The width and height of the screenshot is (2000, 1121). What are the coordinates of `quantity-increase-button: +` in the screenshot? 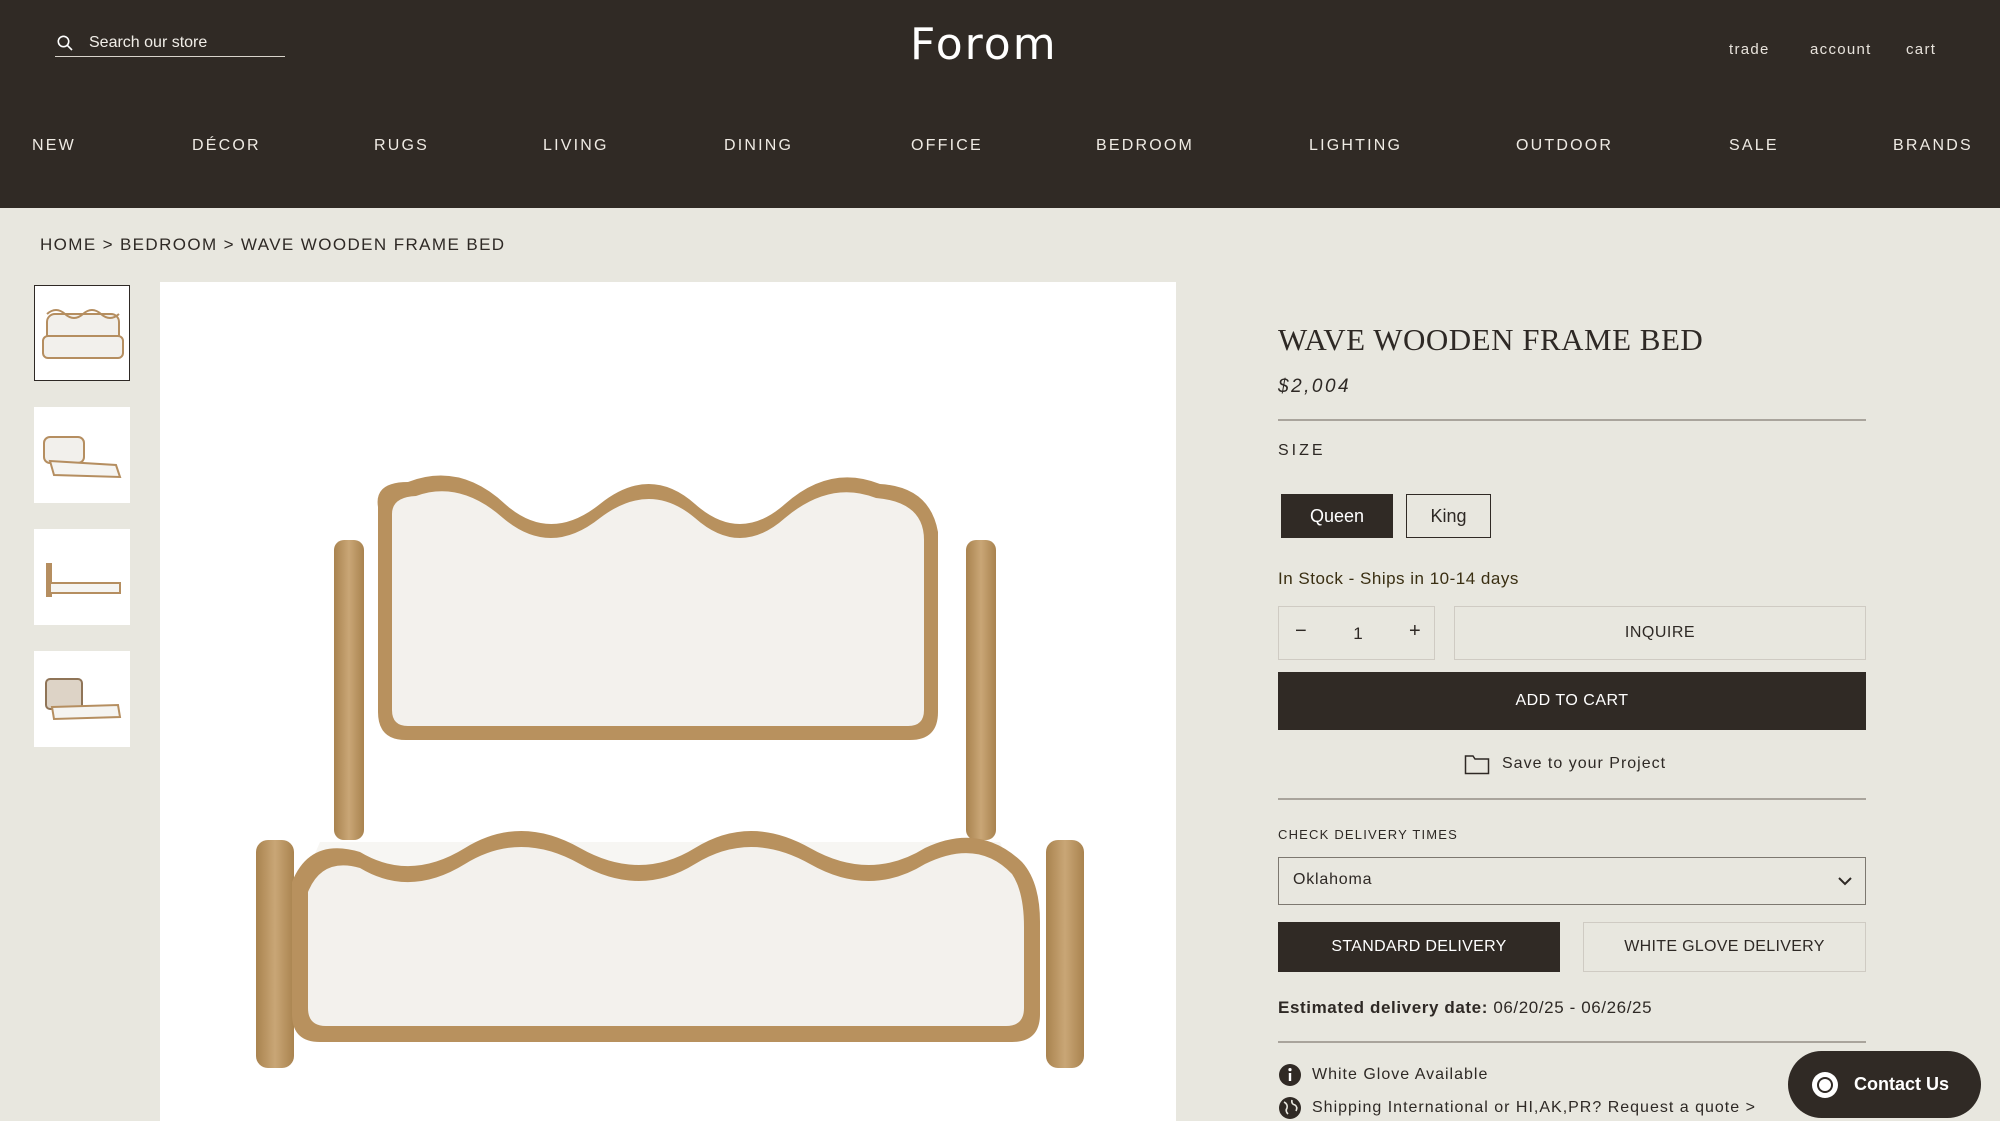 It's located at (1415, 631).